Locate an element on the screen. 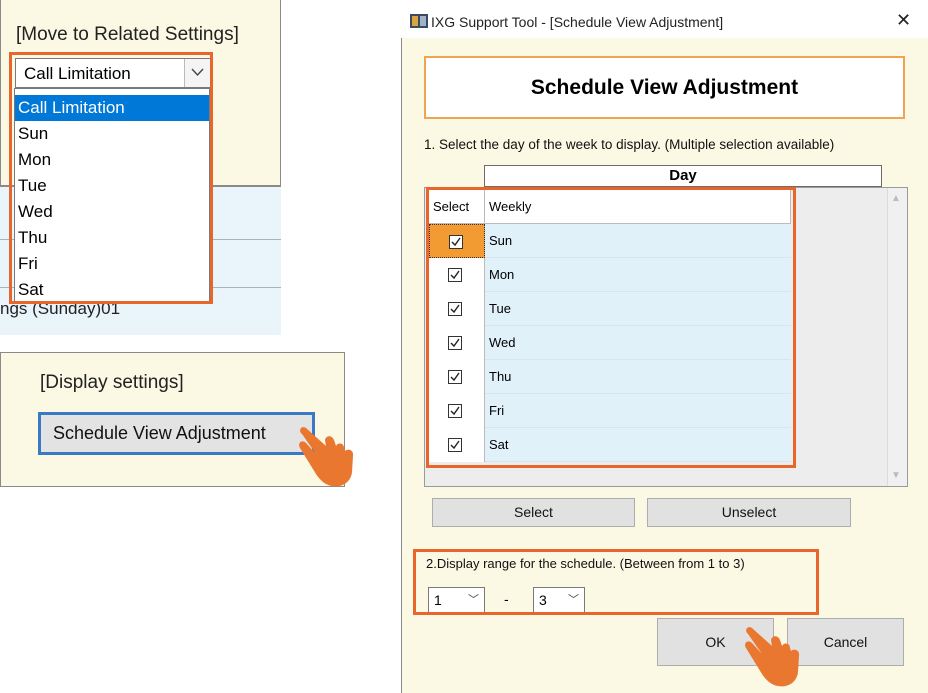 This screenshot has width=928, height=693. schedule-view-adjustment-button: Schedule View Adjustment is located at coordinates (176, 433).